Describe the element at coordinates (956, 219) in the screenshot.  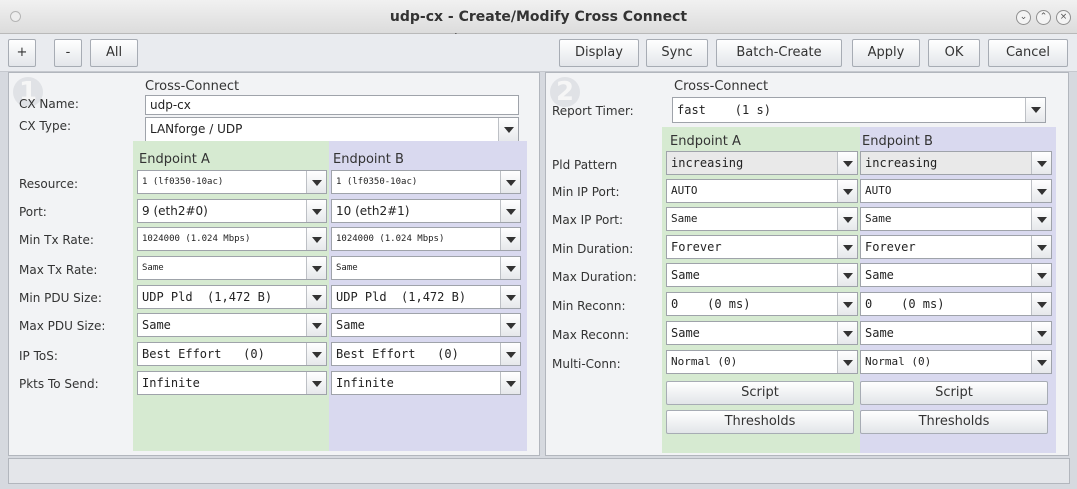
I see `max-ip-port-b-select: Same` at that location.